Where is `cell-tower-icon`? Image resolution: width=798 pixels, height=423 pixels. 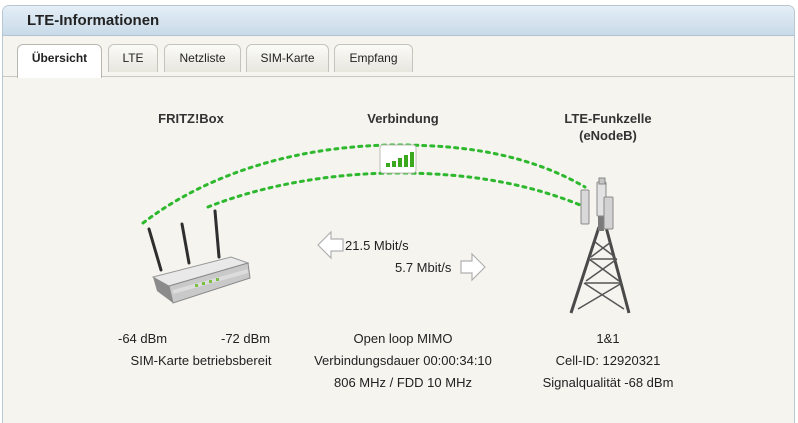
cell-tower-icon is located at coordinates (600, 245).